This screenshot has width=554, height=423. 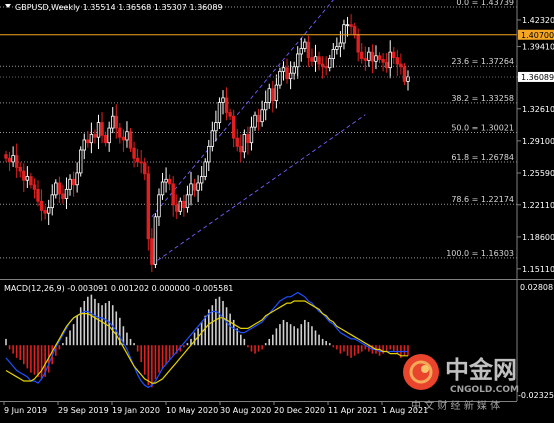 What do you see at coordinates (136, 410) in the screenshot?
I see `time-tick-label: 19 Jan 2020` at bounding box center [136, 410].